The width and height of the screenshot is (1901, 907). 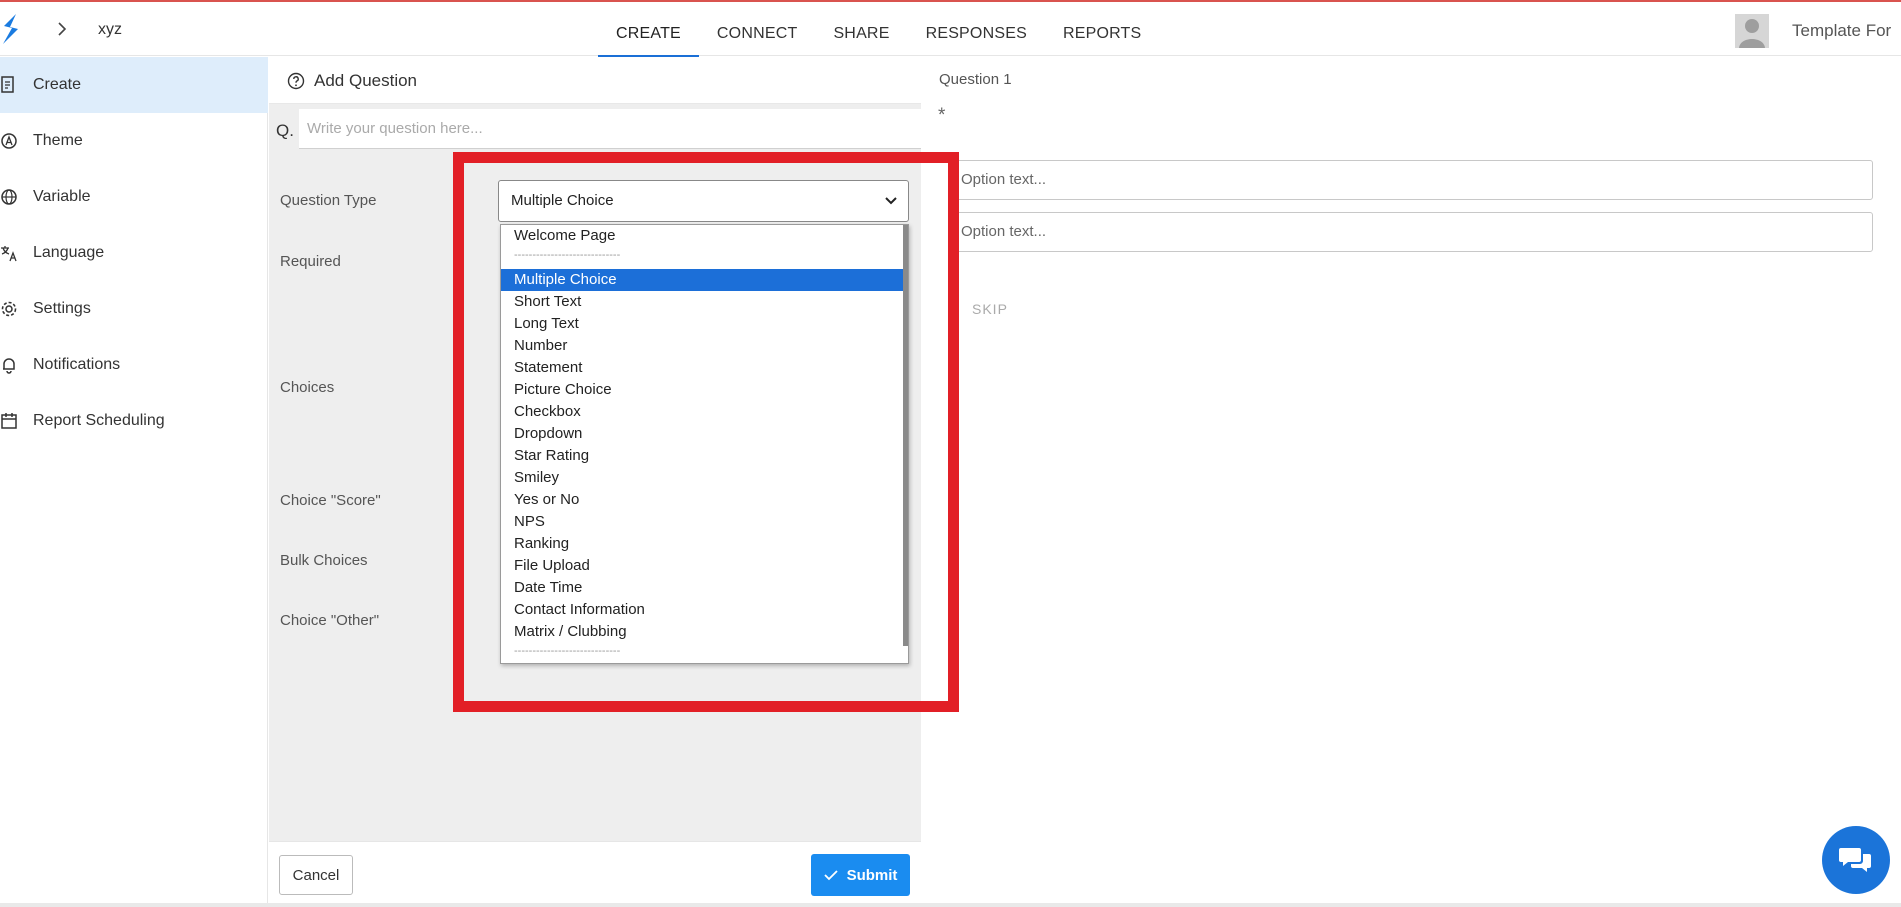 I want to click on choice-other-label: Choice "Other", so click(x=330, y=620).